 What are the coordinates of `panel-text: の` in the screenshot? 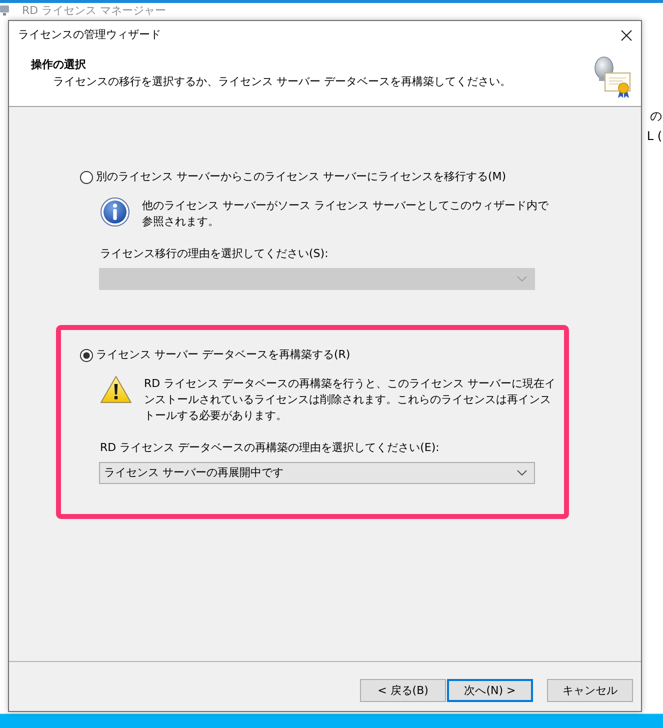 It's located at (656, 116).